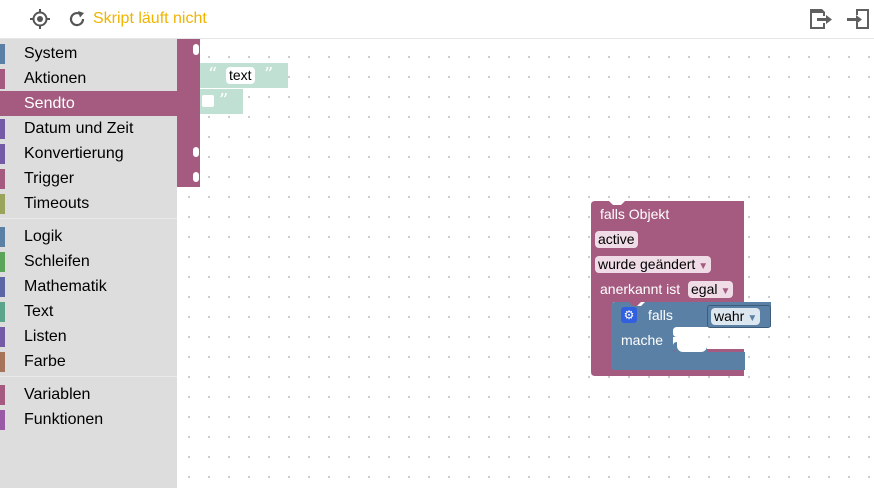 The width and height of the screenshot is (874, 488). Describe the element at coordinates (88, 78) in the screenshot. I see `category-aktionen: Aktionen` at that location.